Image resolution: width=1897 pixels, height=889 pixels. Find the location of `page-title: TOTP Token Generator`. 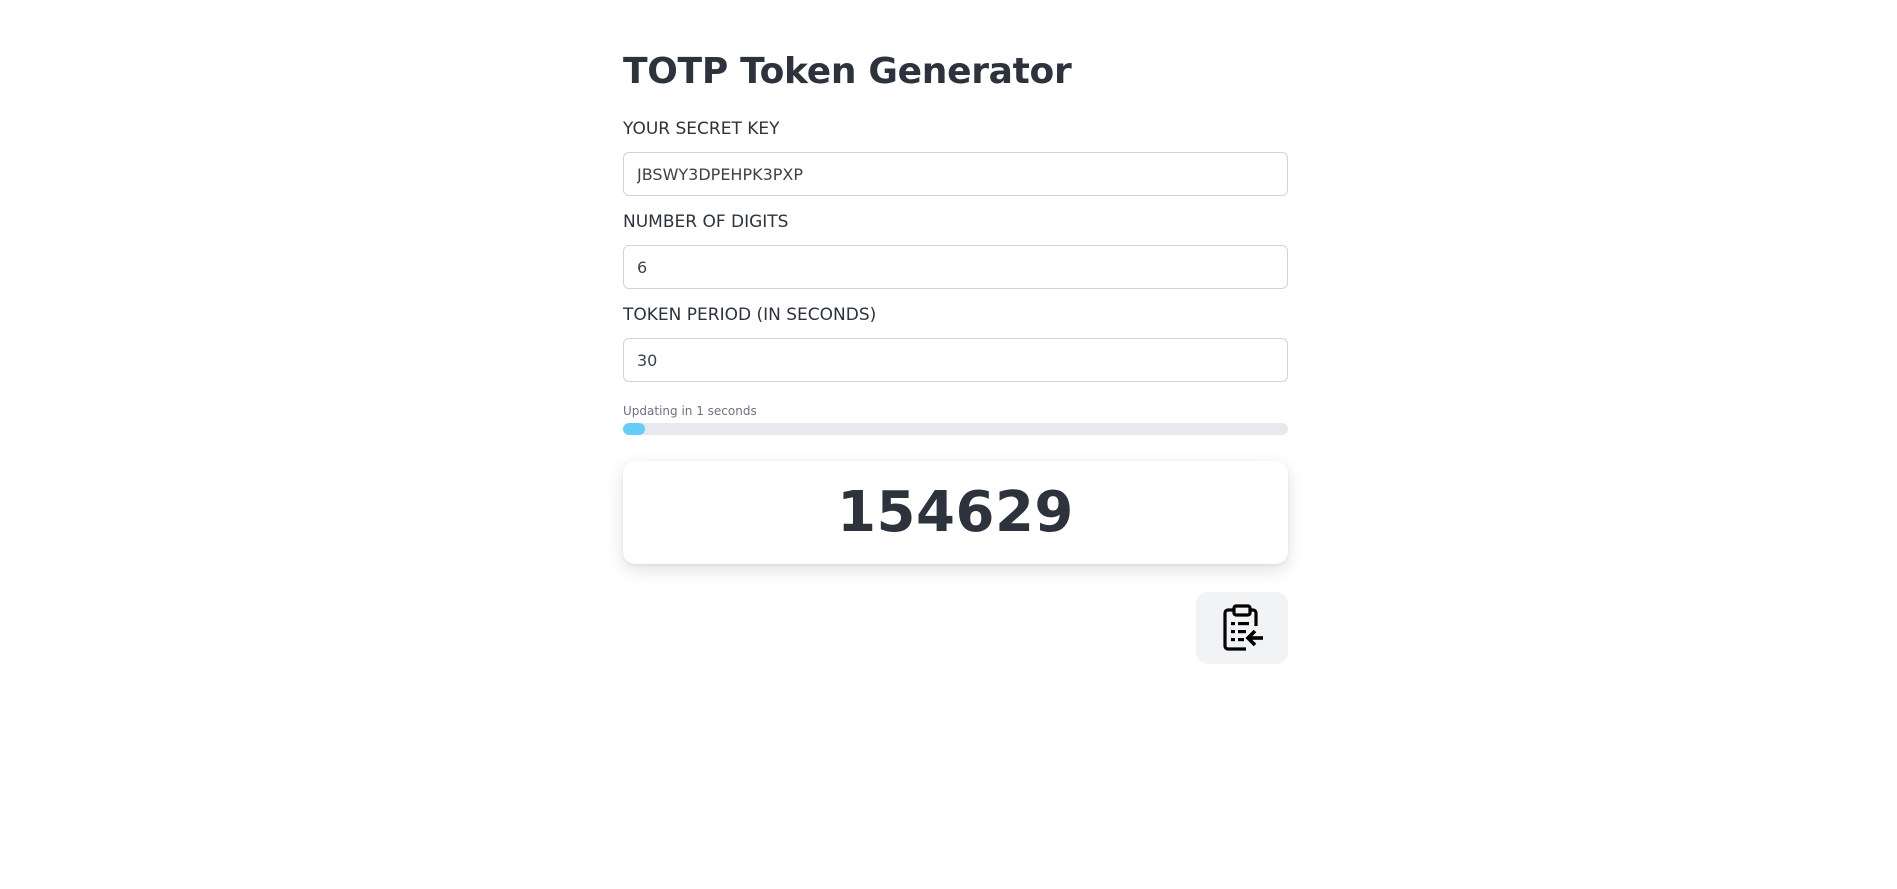

page-title: TOTP Token Generator is located at coordinates (847, 71).